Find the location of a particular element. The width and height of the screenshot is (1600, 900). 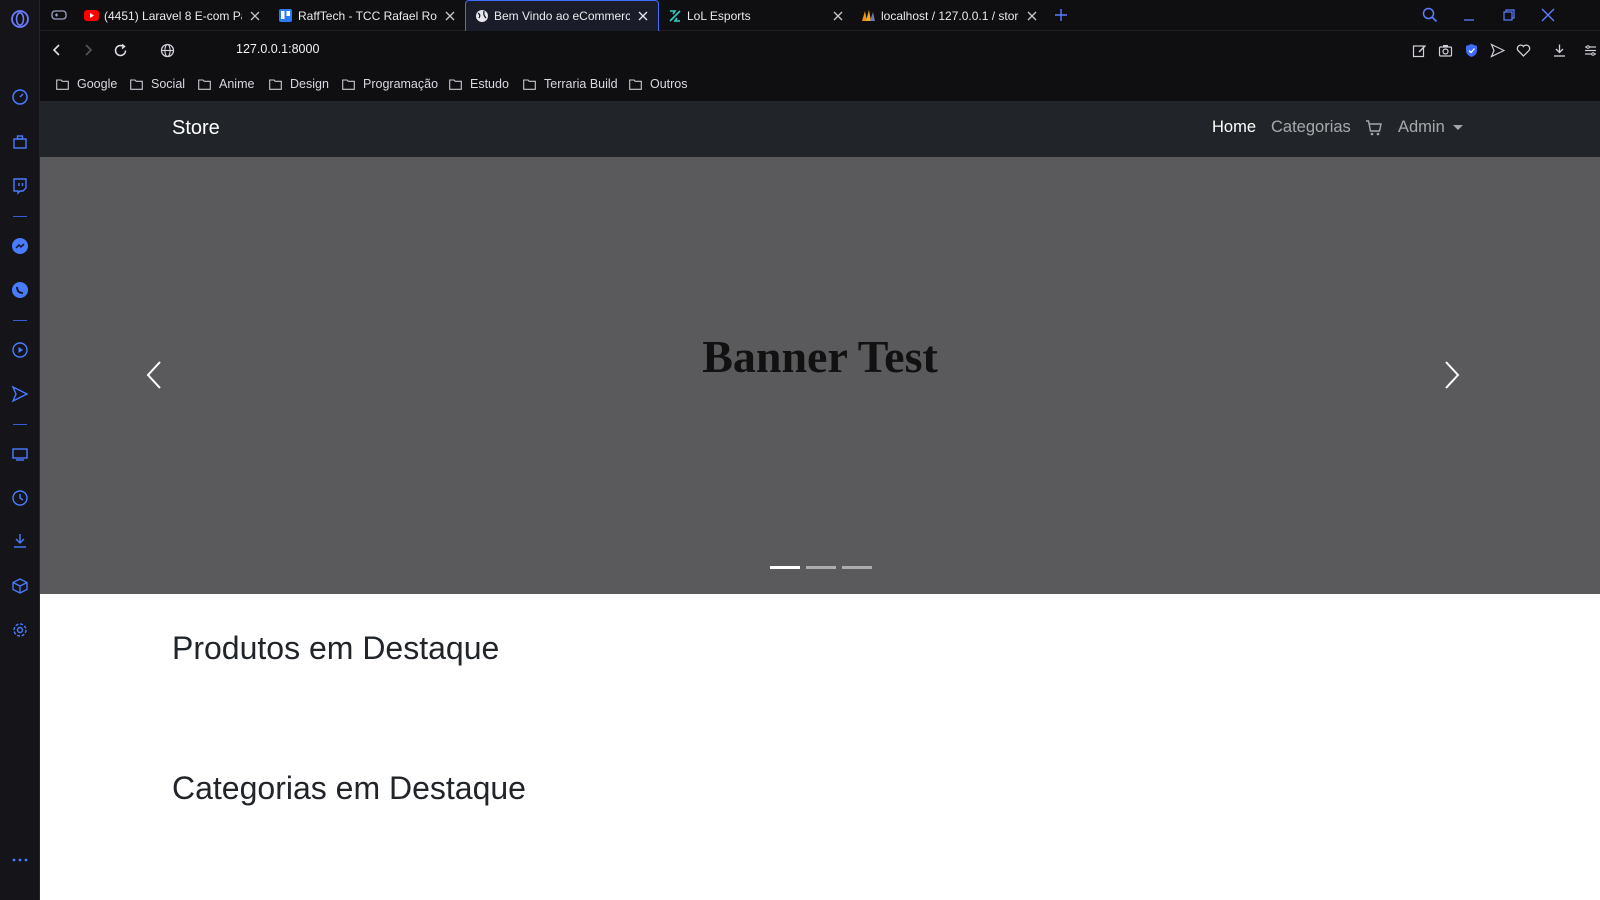

forward-icon is located at coordinates (88, 50).